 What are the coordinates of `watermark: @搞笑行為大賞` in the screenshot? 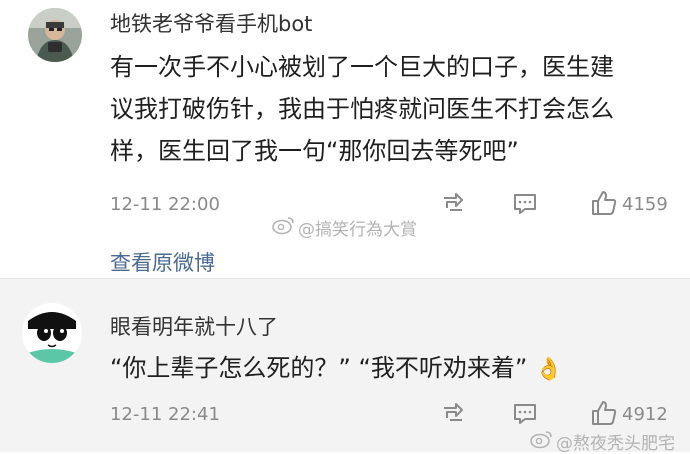 It's located at (357, 230).